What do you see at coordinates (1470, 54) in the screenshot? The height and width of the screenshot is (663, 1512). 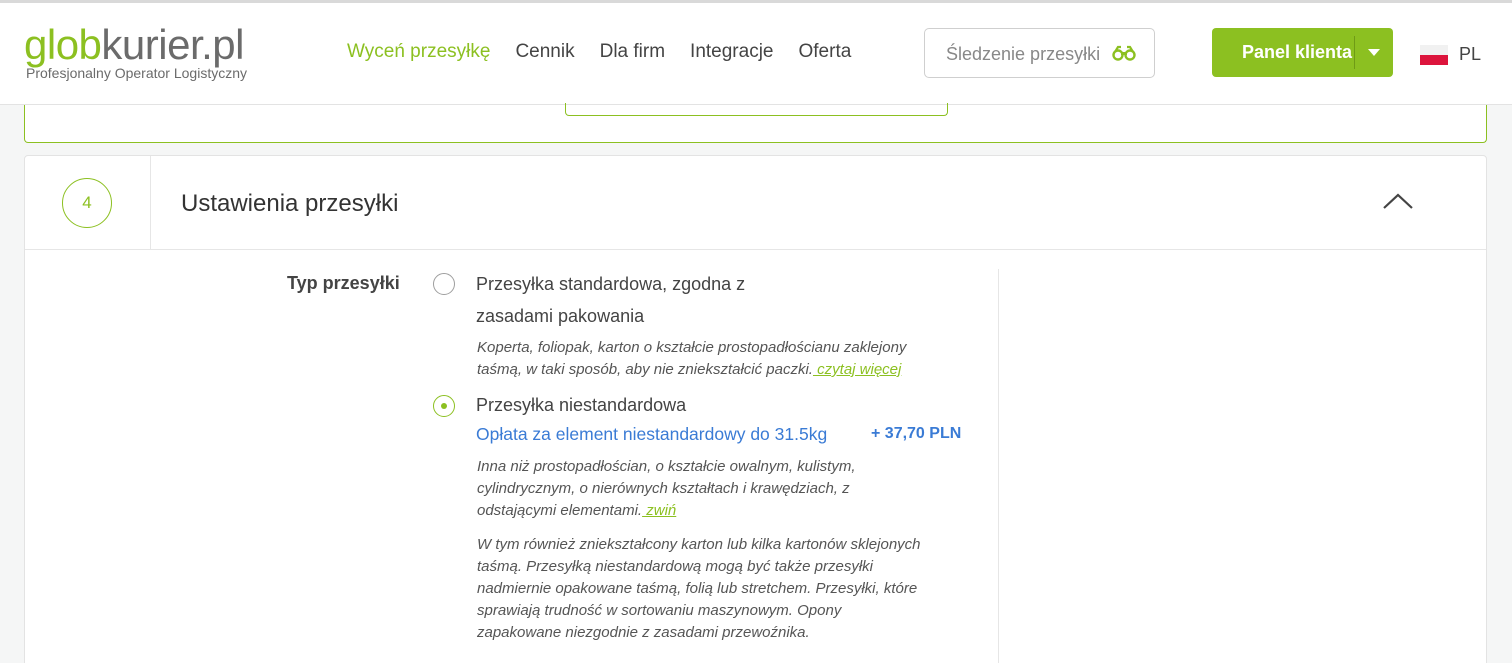 I see `language-code: PL` at bounding box center [1470, 54].